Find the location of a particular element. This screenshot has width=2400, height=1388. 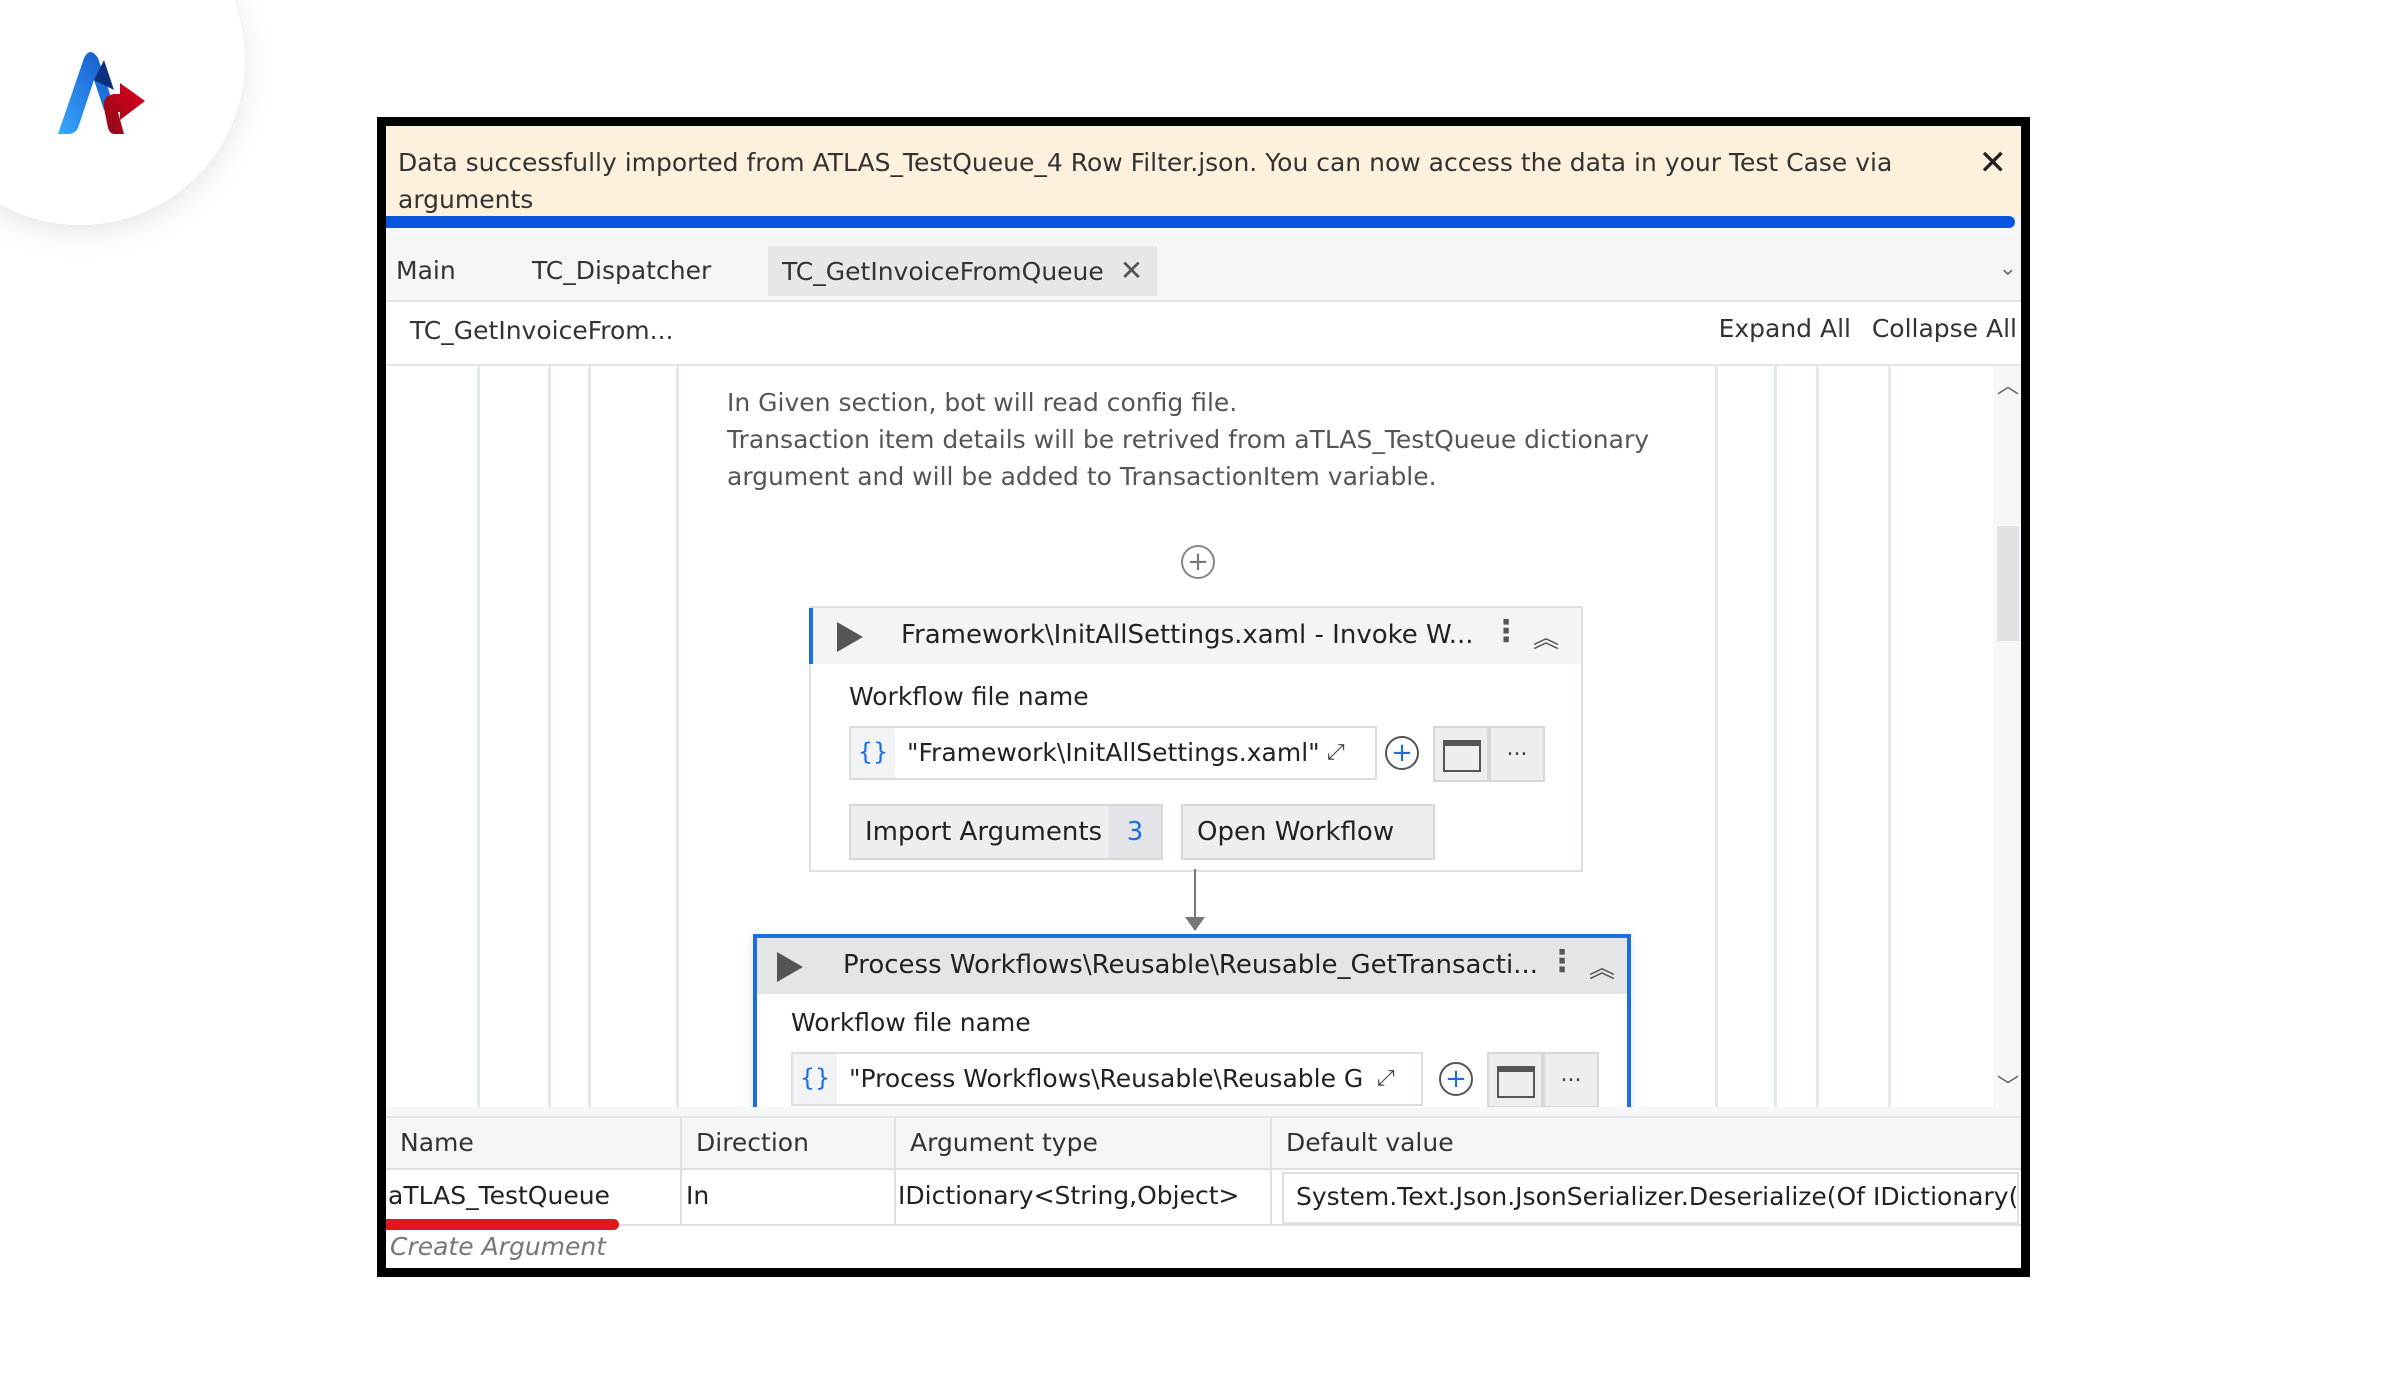

connector-line is located at coordinates (1195, 894).